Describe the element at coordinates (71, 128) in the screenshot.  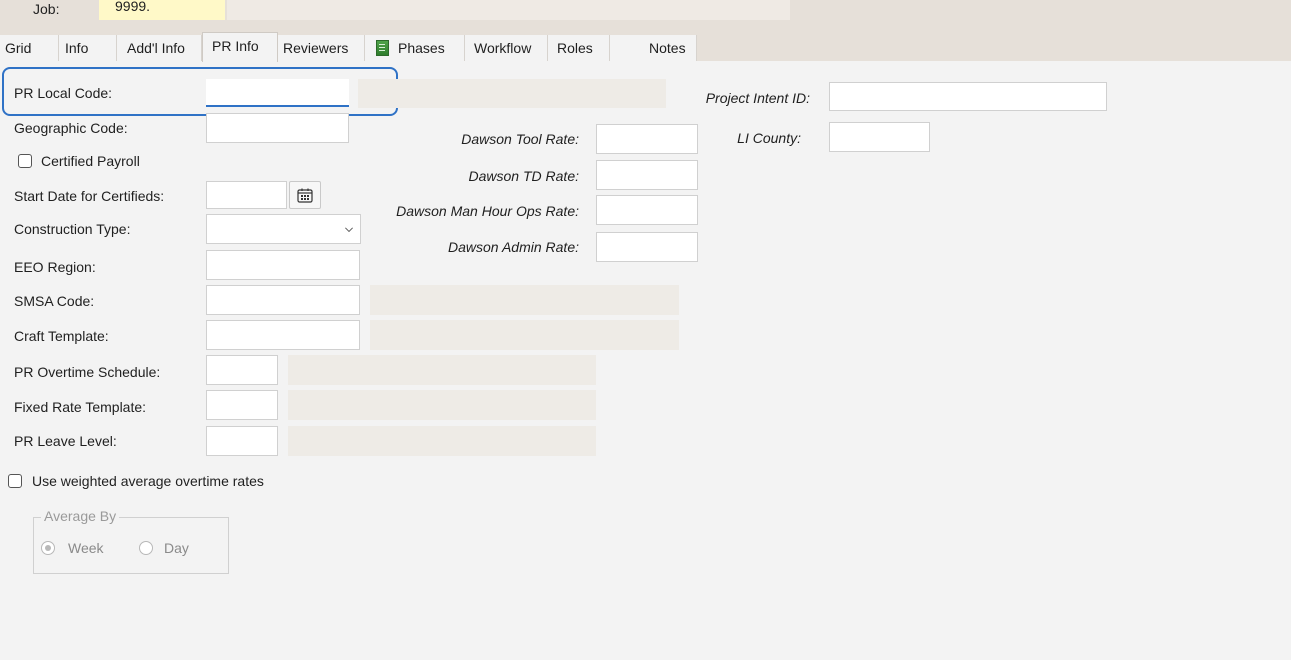
I see `geographic-code-label: Geographic Code:` at that location.